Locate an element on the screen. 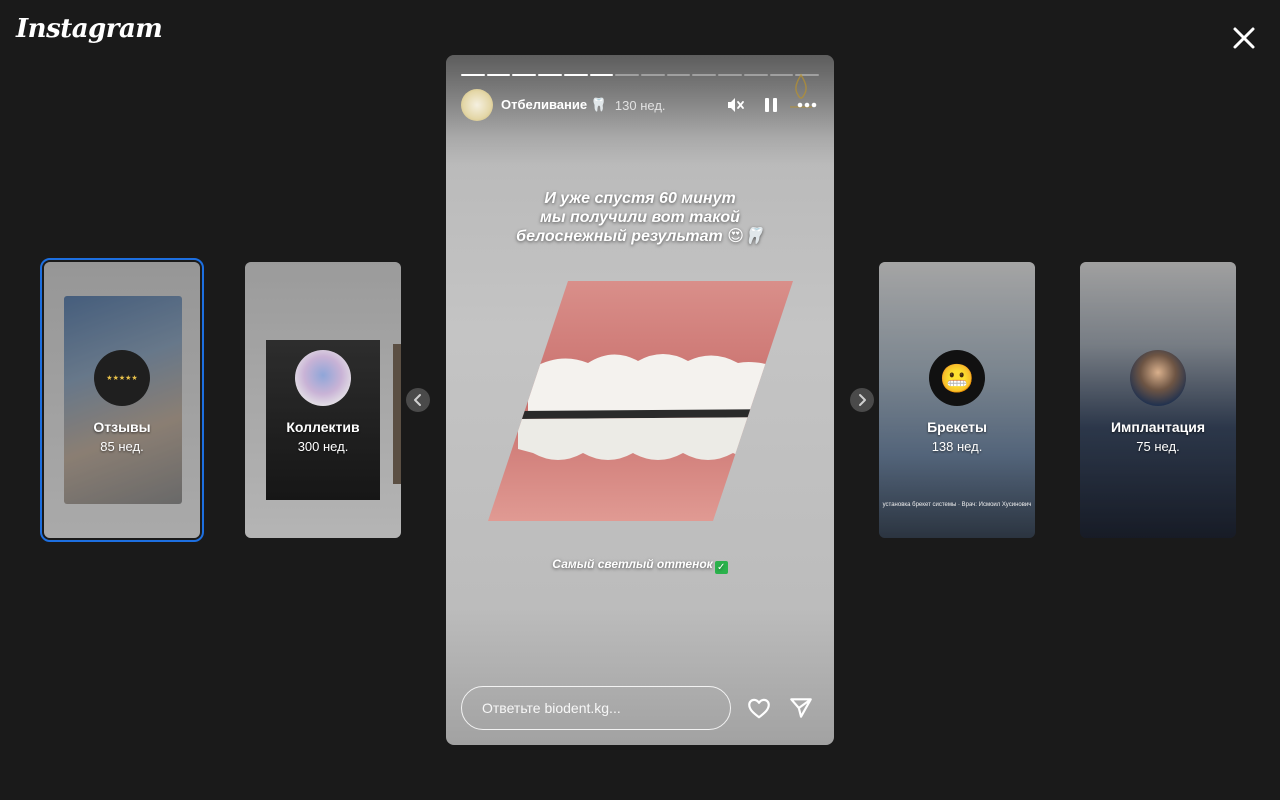 The height and width of the screenshot is (800, 1280). braces-icon: 😬 is located at coordinates (957, 378).